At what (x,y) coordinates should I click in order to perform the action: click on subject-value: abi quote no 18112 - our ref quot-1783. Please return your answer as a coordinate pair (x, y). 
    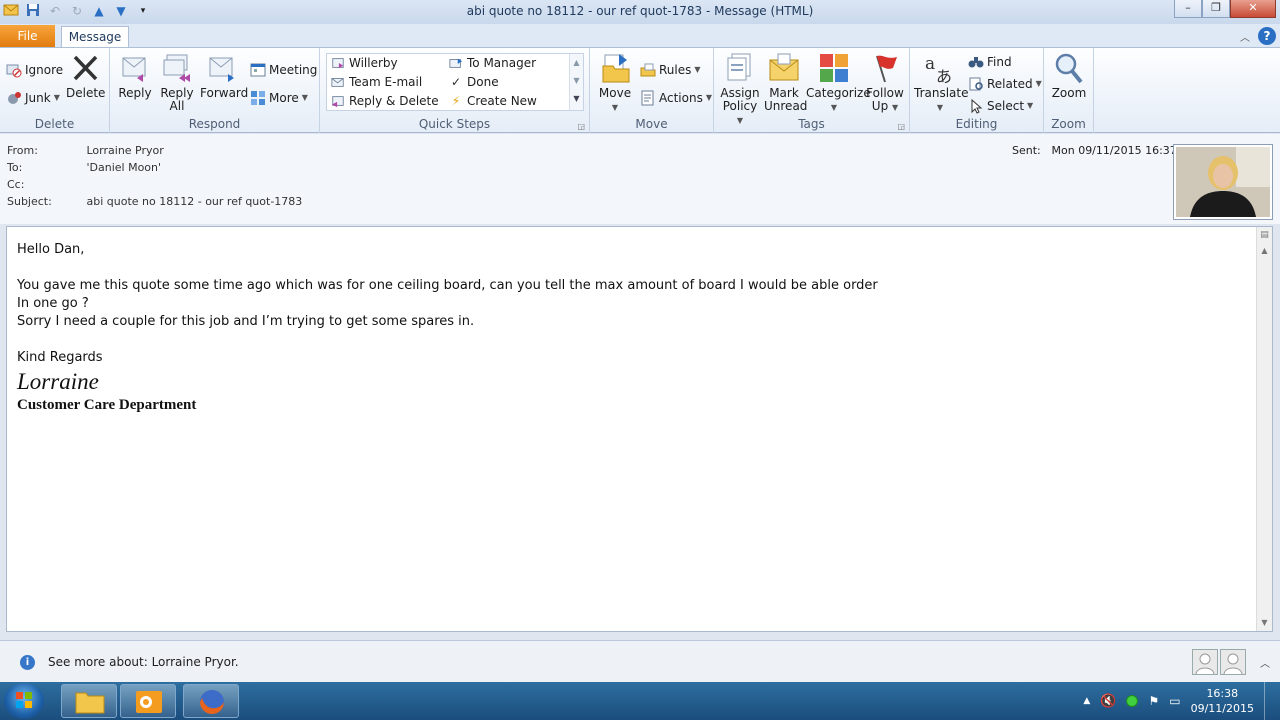
    Looking at the image, I should click on (194, 201).